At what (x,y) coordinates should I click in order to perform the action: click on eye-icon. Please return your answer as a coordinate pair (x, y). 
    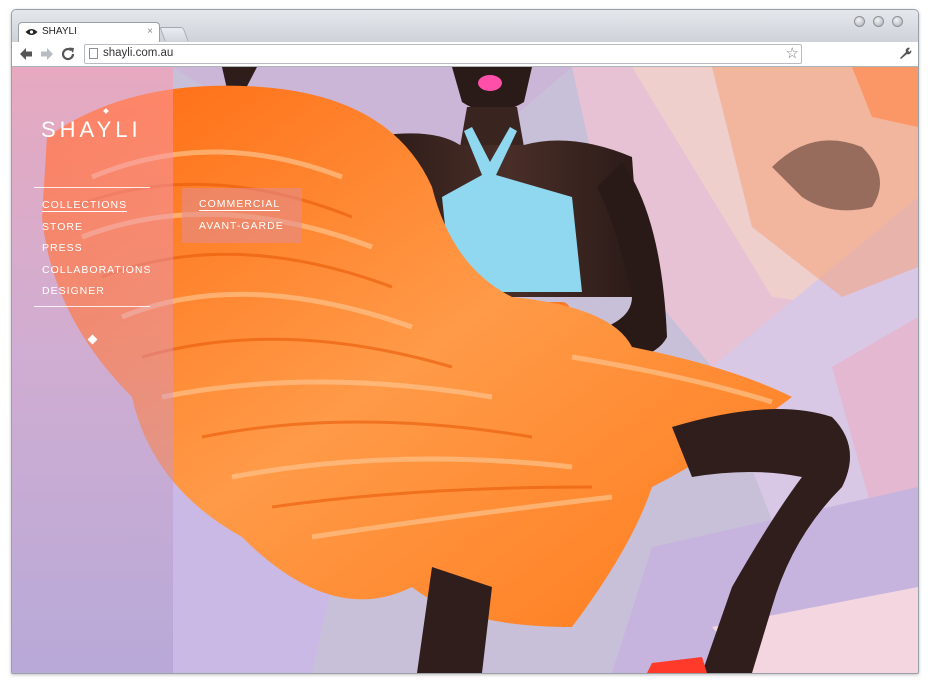
    Looking at the image, I should click on (31, 32).